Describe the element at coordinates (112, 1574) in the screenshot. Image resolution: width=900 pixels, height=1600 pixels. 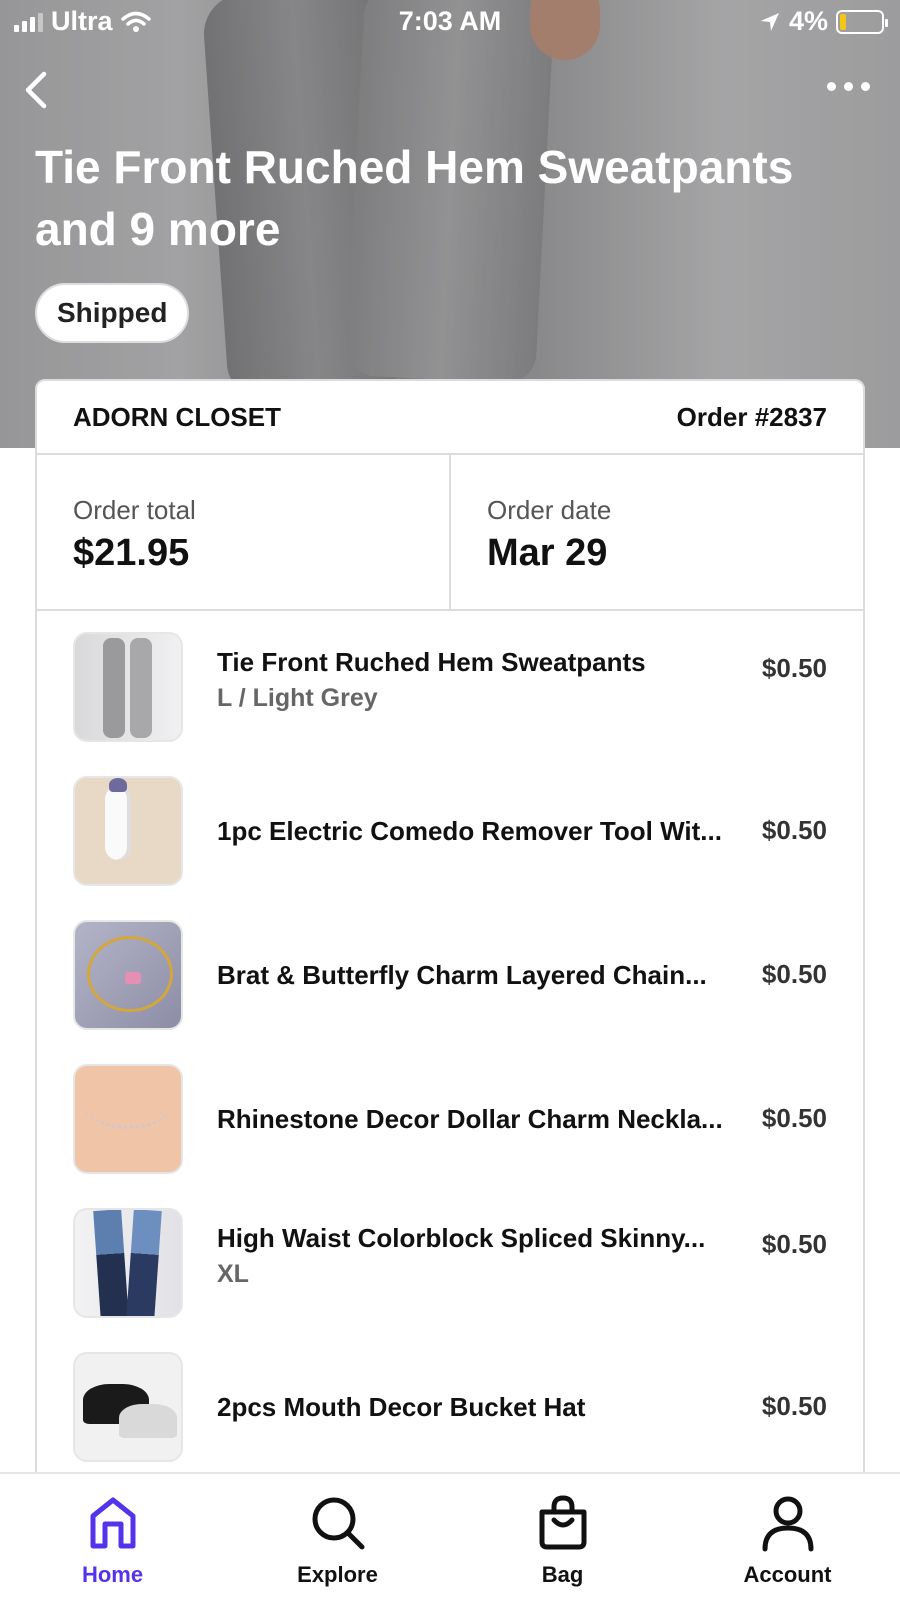
I see `tab-home-label: Home` at that location.